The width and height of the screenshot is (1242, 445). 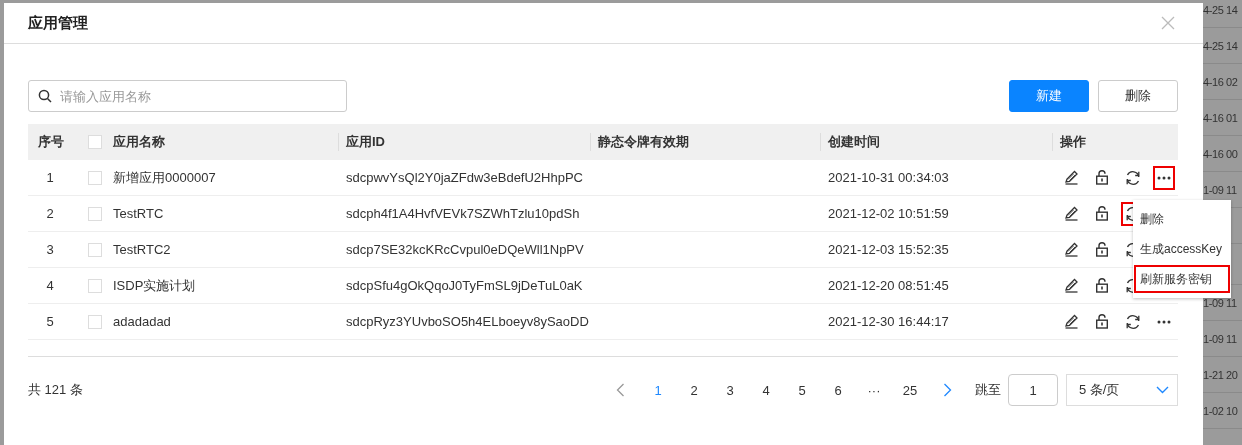 I want to click on background-cell: 4-16 01, so click(x=1220, y=117).